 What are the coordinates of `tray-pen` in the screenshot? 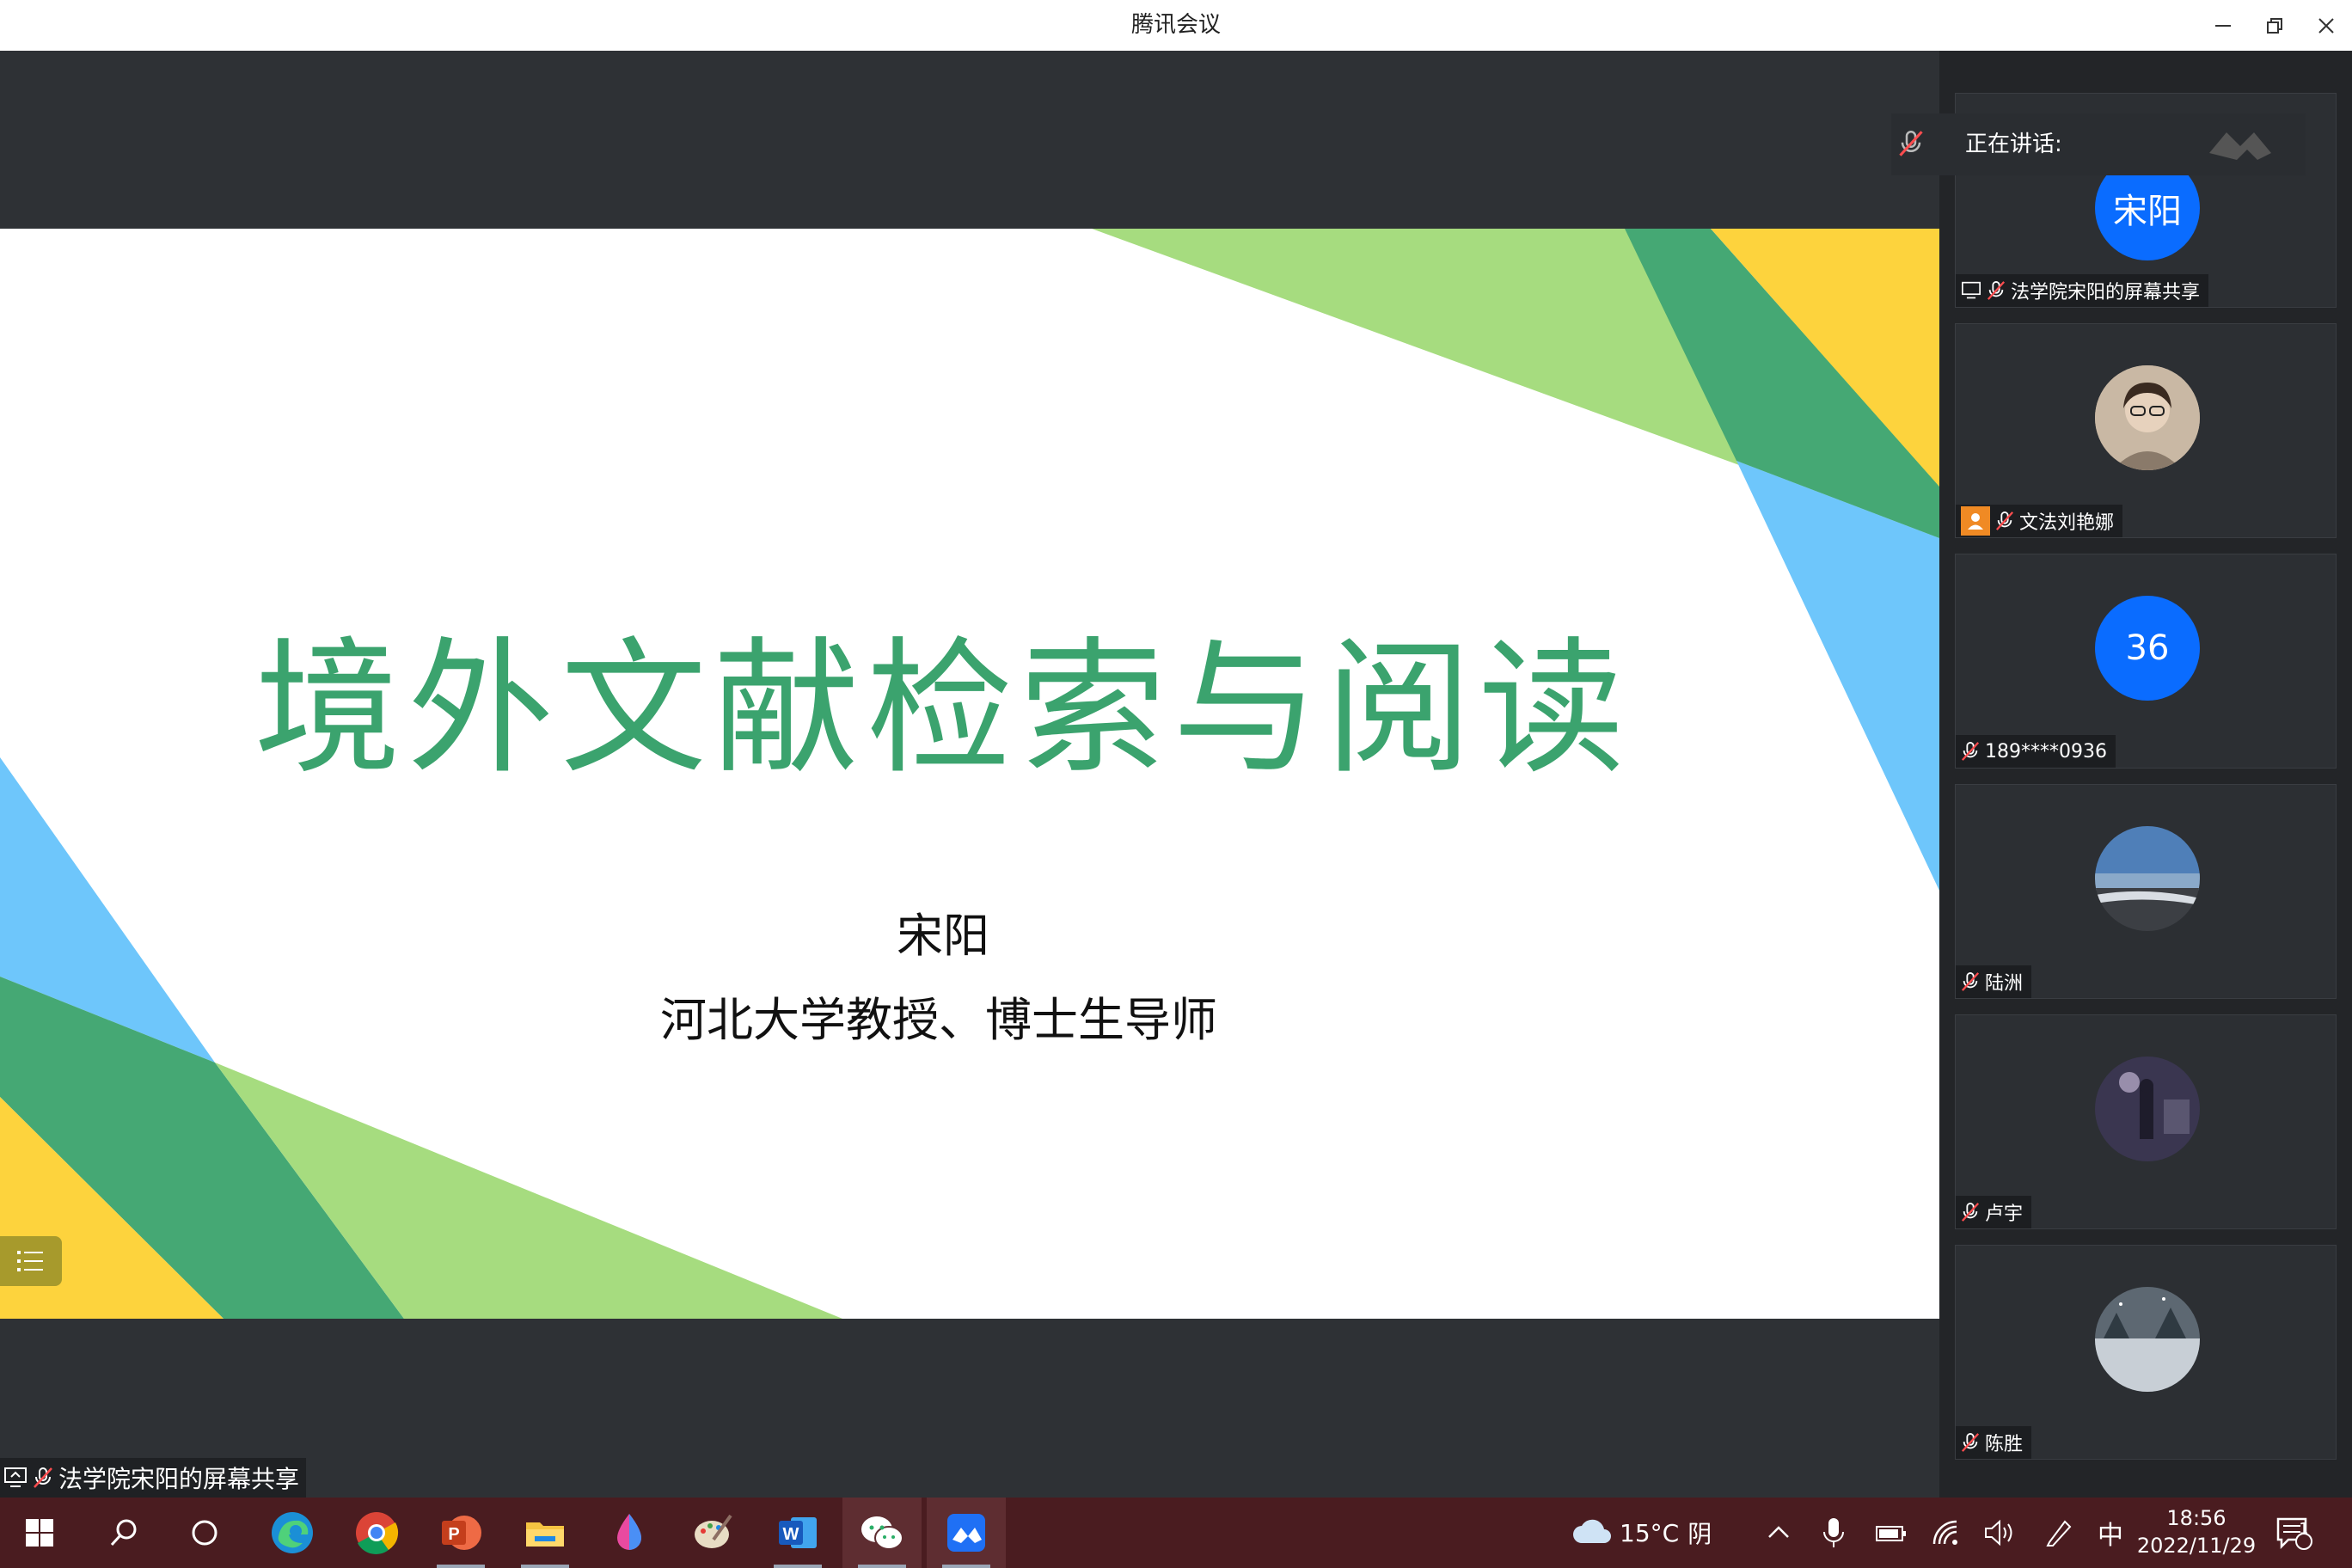 It's located at (2059, 1533).